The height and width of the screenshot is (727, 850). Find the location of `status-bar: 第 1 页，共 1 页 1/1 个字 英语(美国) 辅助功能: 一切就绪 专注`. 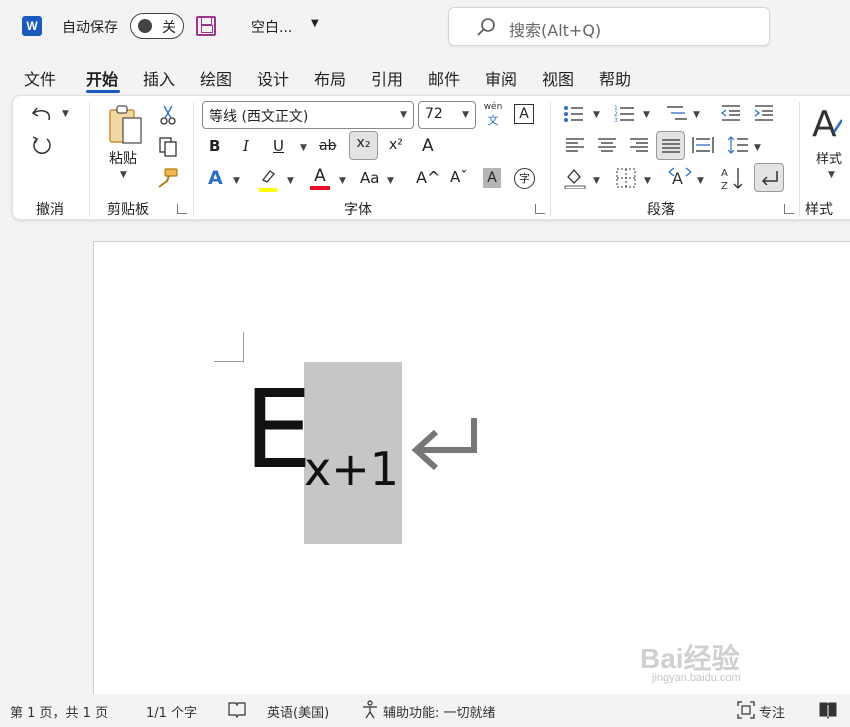

status-bar: 第 1 页，共 1 页 1/1 个字 英语(美国) 辅助功能: 一切就绪 专注 is located at coordinates (425, 710).